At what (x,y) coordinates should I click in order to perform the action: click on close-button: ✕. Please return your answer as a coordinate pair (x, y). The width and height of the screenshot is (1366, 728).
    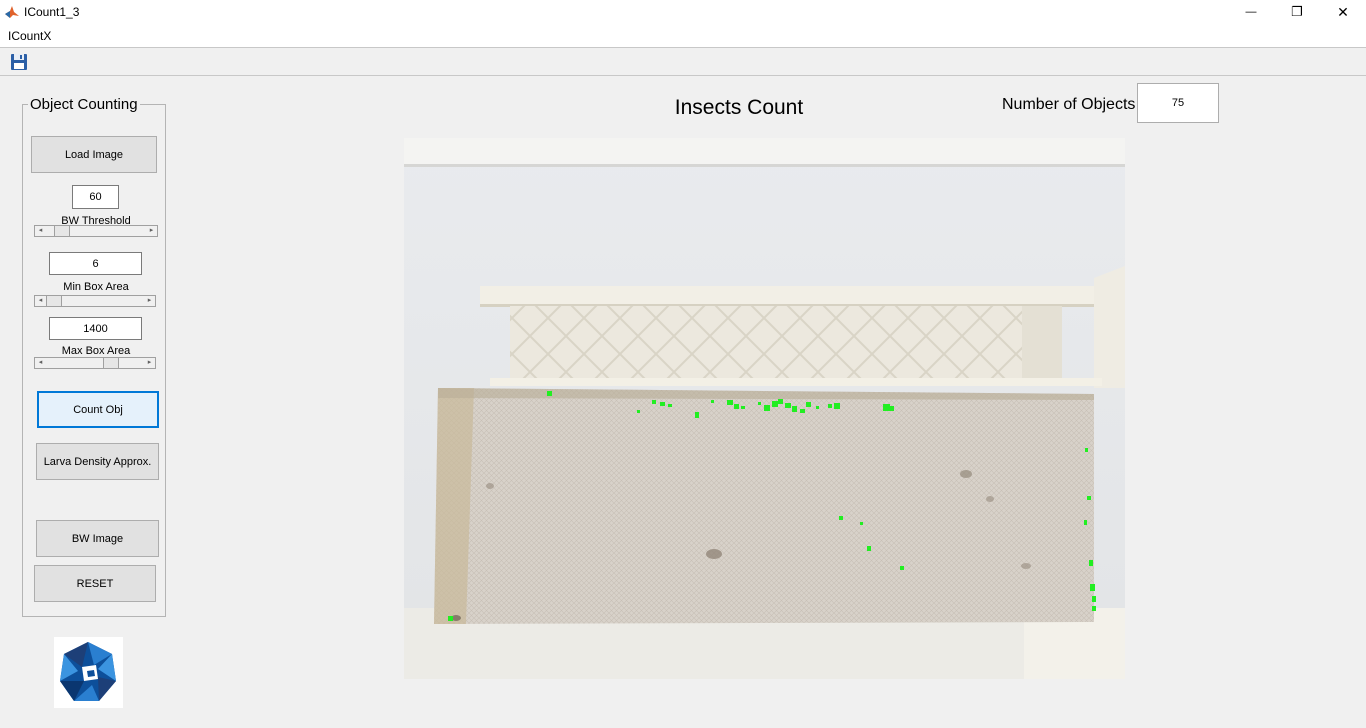
    Looking at the image, I should click on (1343, 12).